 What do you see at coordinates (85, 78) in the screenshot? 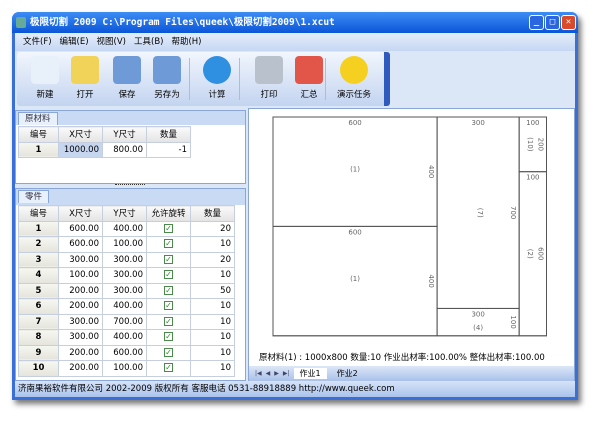
I see `toolbar-button-1: 打开` at bounding box center [85, 78].